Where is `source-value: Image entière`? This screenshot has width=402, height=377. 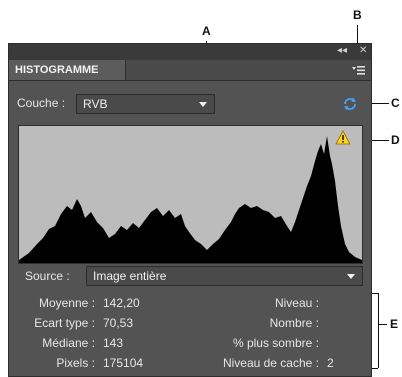
source-value: Image entière is located at coordinates (130, 276).